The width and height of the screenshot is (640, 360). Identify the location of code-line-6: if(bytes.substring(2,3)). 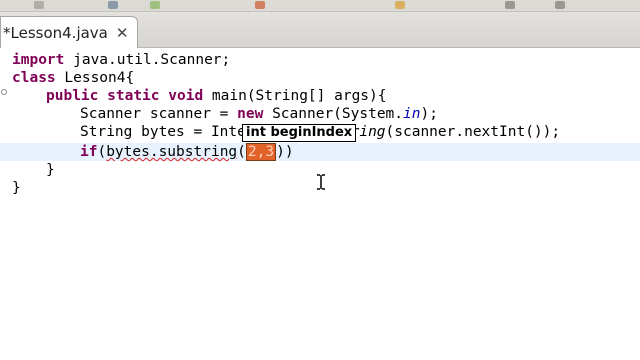
(187, 152).